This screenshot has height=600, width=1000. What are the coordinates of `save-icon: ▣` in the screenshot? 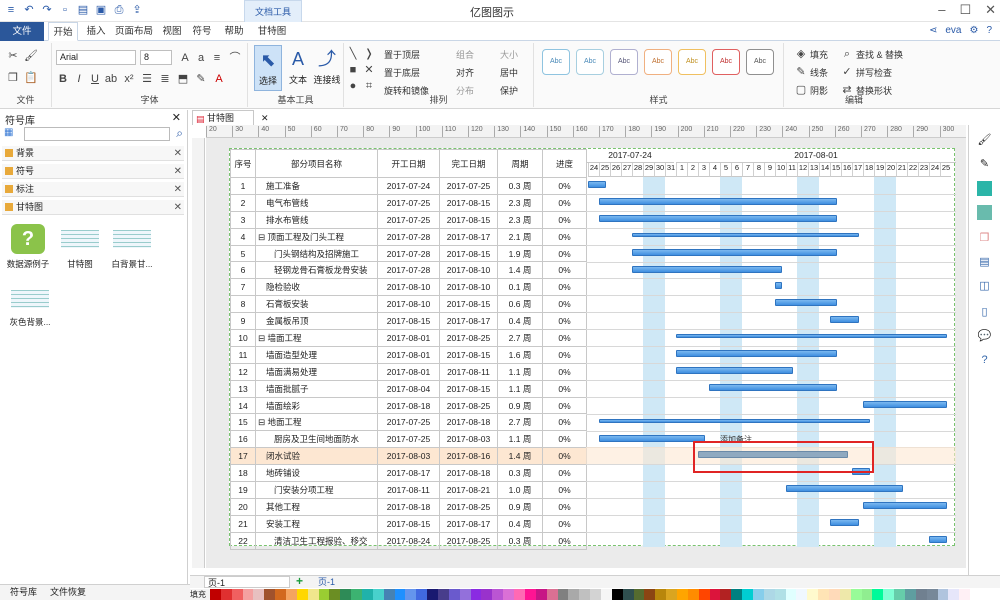 It's located at (101, 10).